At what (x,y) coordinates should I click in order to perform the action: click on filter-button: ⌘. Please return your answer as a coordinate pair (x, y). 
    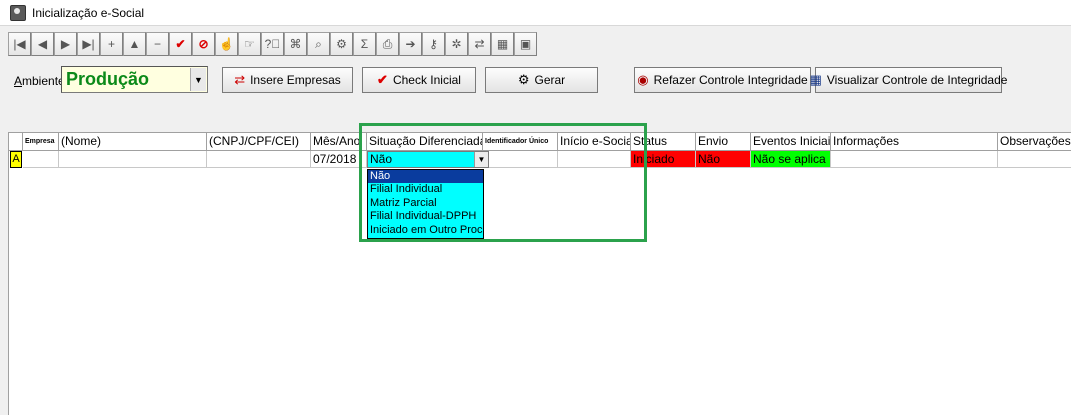
    Looking at the image, I should click on (295, 44).